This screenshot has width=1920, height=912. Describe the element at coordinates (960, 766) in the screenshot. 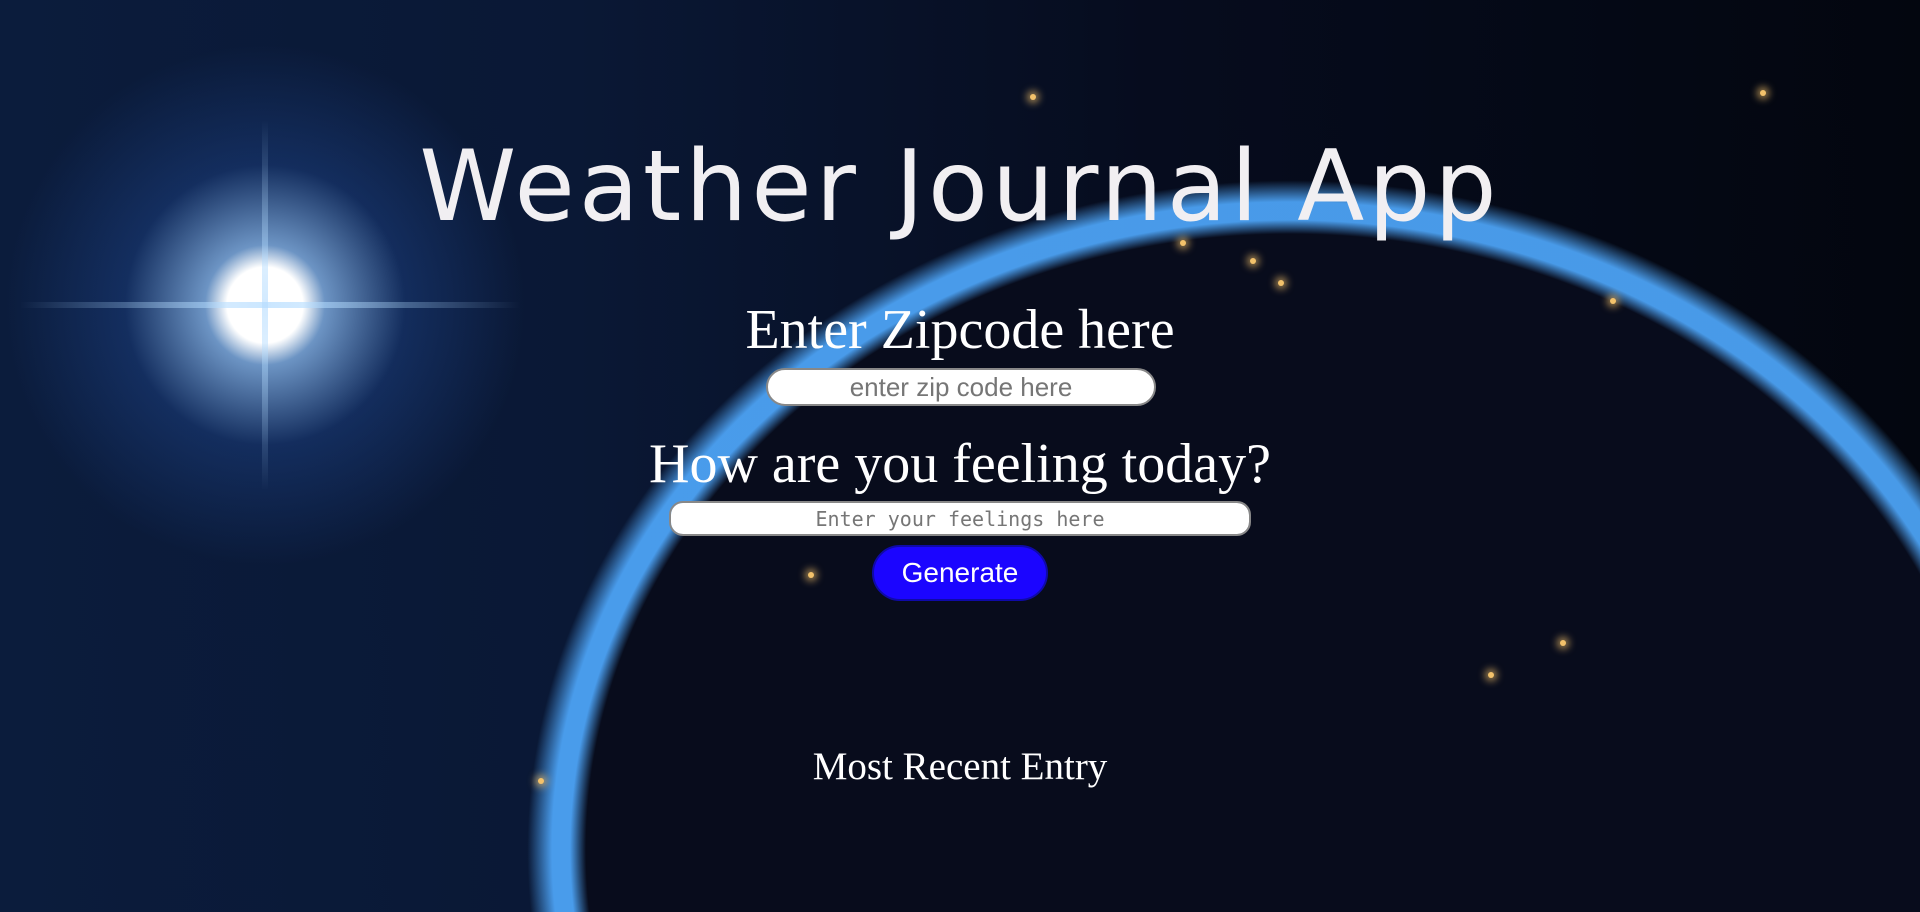

I see `most-recent-entry-title: Most Recent Entry` at that location.